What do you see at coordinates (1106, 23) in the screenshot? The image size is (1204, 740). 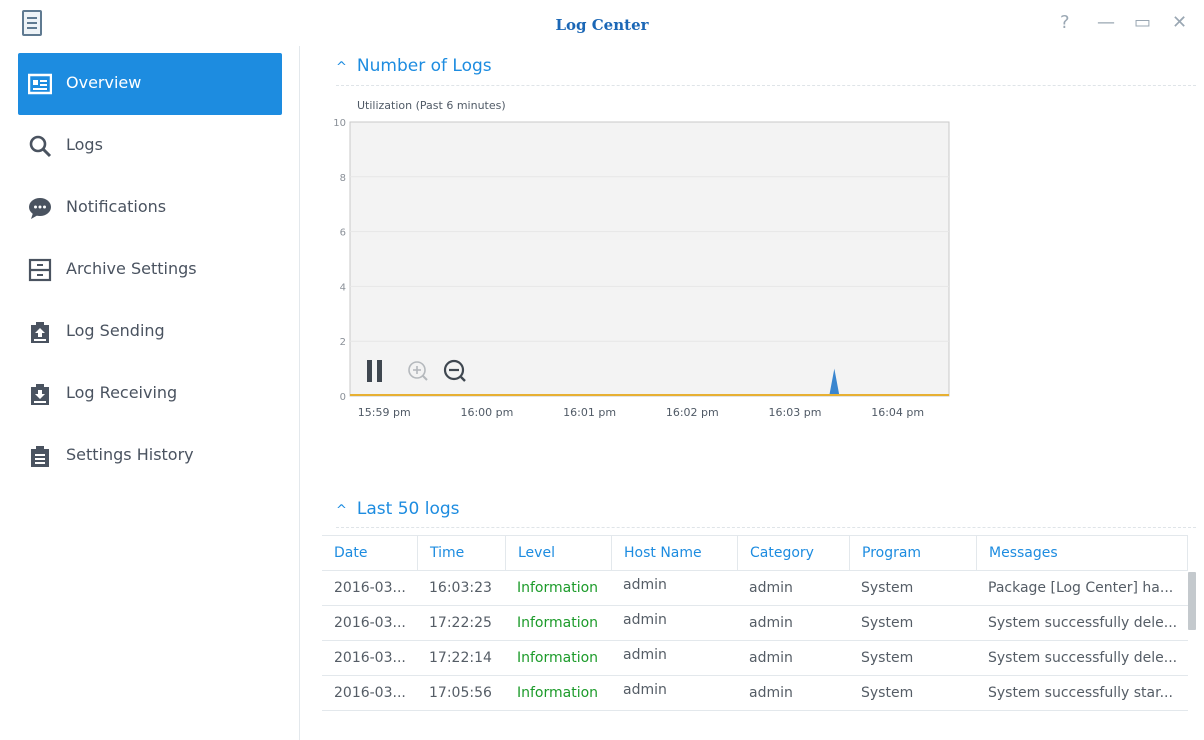 I see `minimize-button: —` at bounding box center [1106, 23].